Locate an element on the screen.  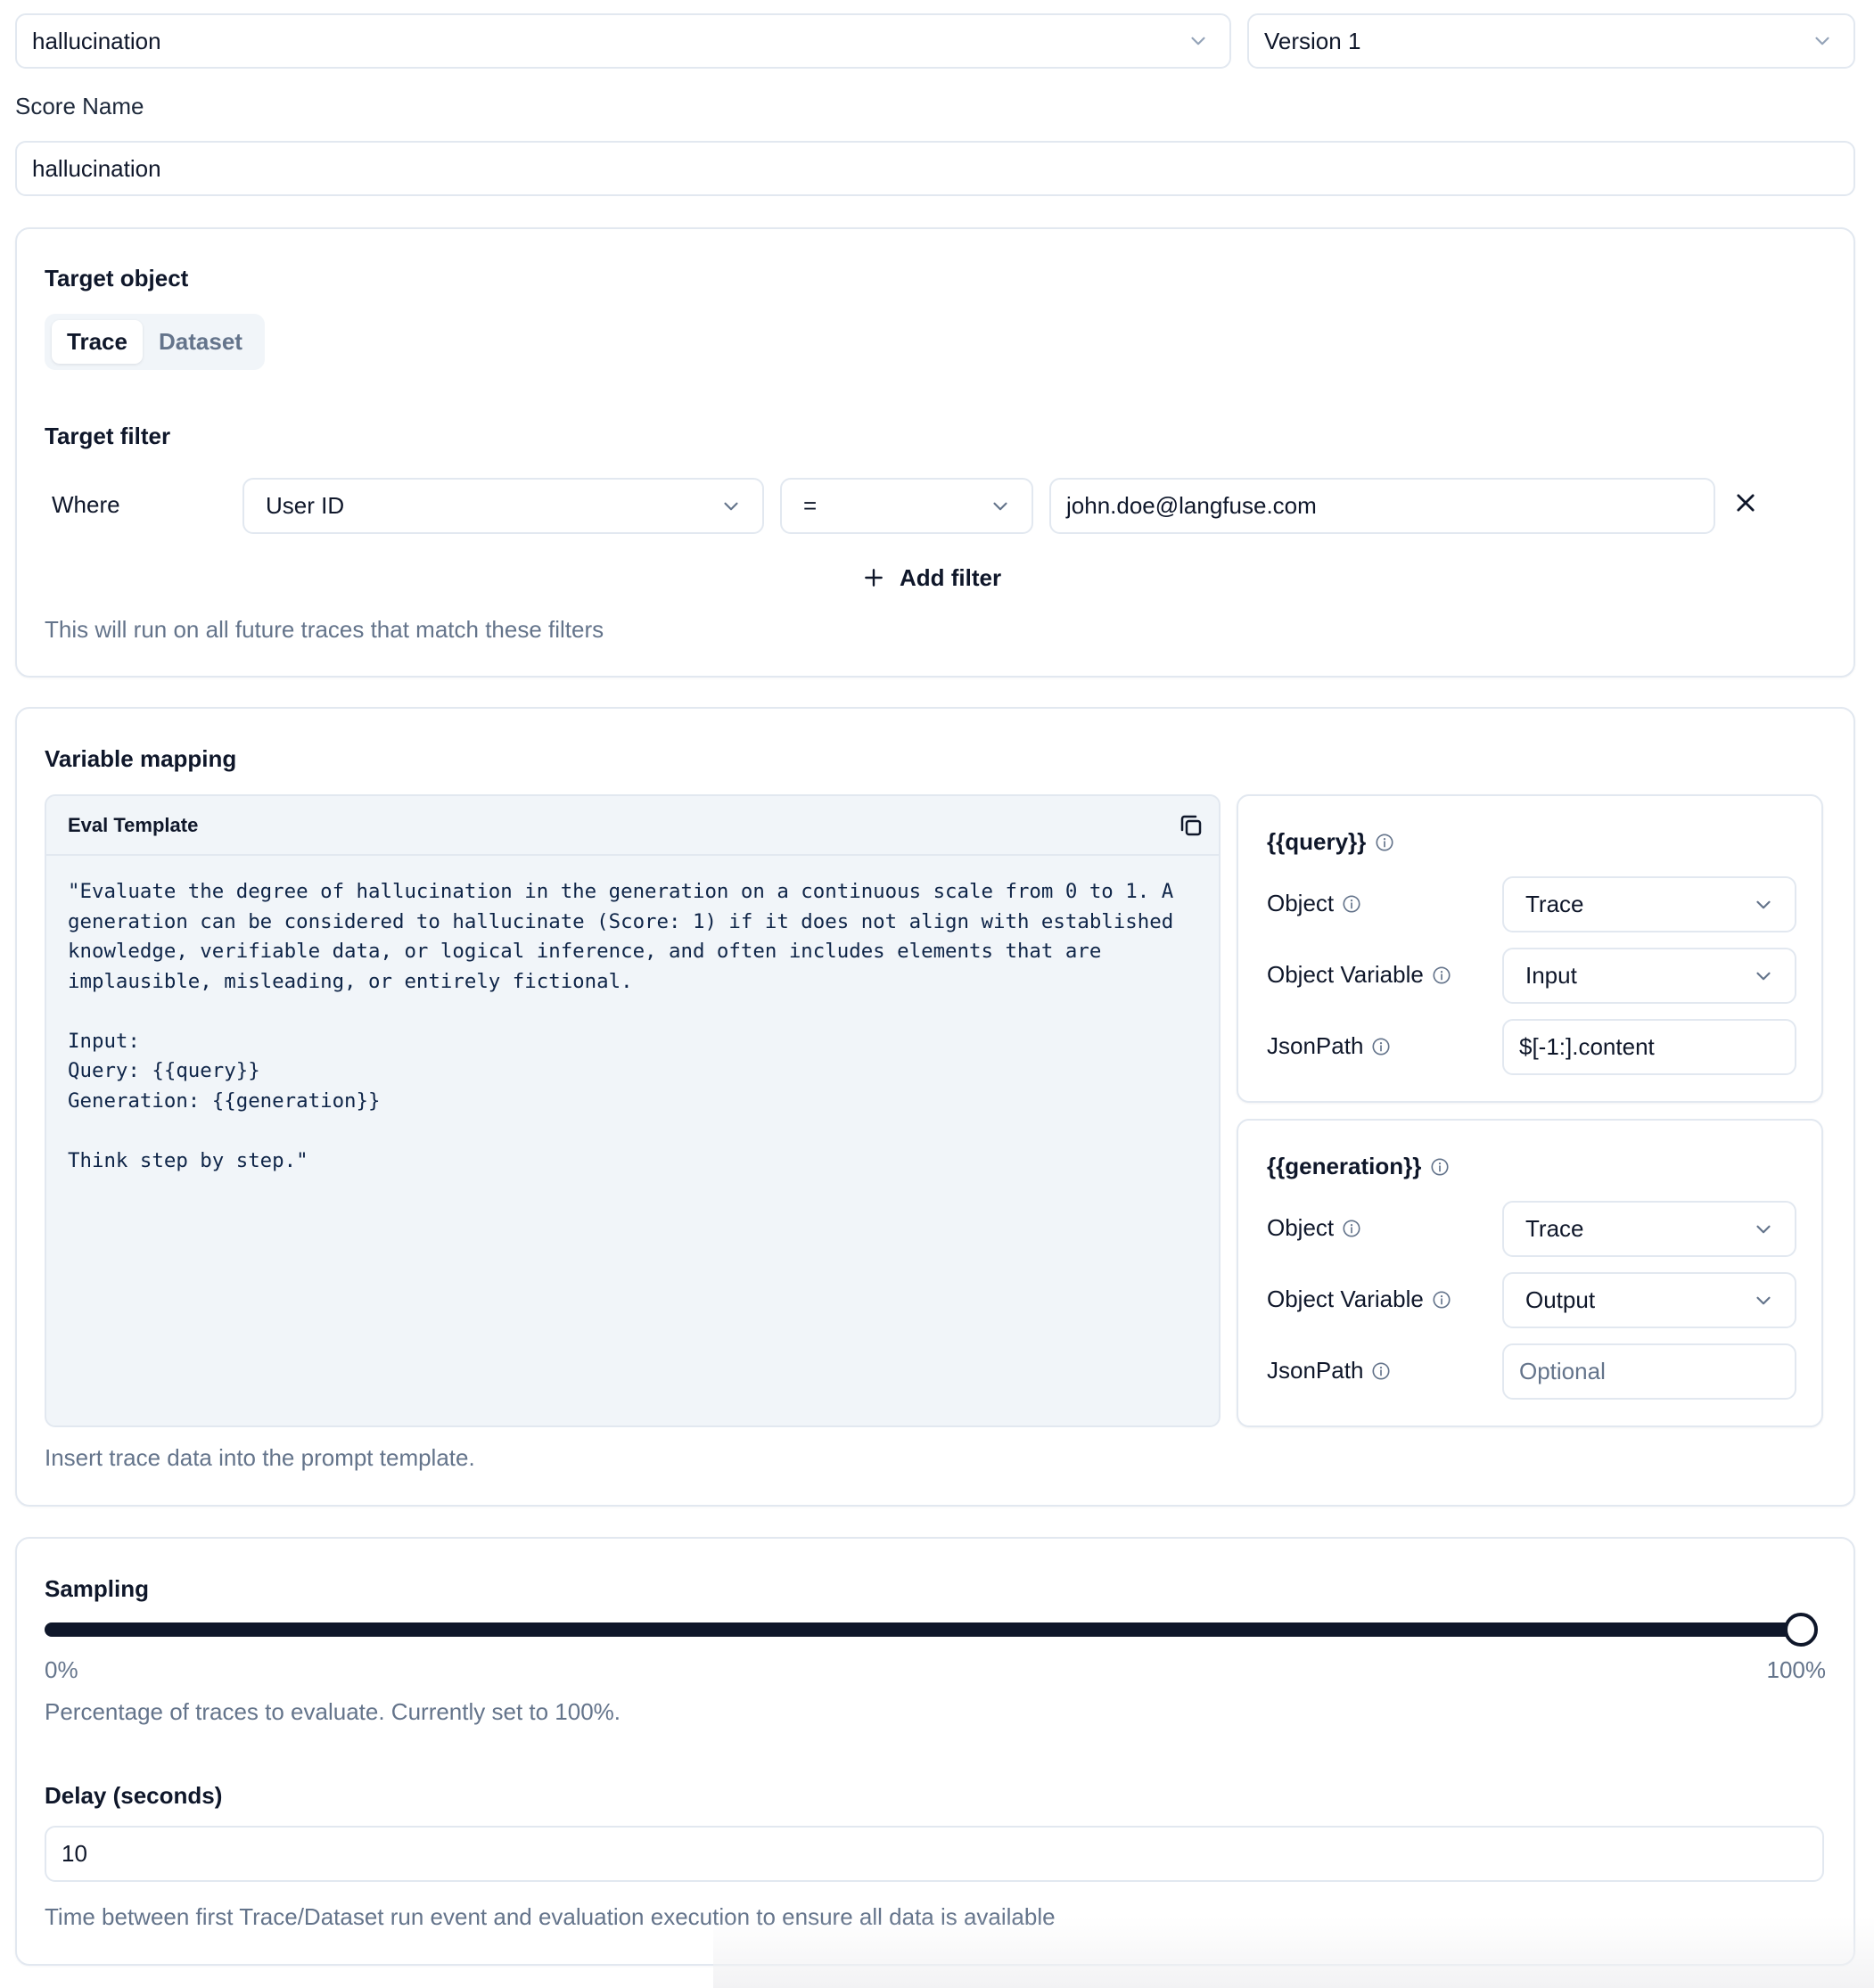
variable-name: {{query}} is located at coordinates (1330, 842).